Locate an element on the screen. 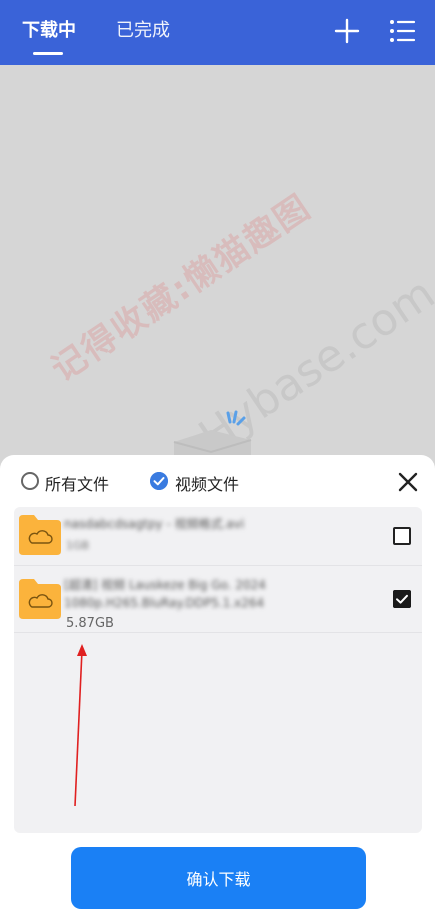 This screenshot has width=435, height=912. top-bar: 下载中 已完成 is located at coordinates (217, 32).